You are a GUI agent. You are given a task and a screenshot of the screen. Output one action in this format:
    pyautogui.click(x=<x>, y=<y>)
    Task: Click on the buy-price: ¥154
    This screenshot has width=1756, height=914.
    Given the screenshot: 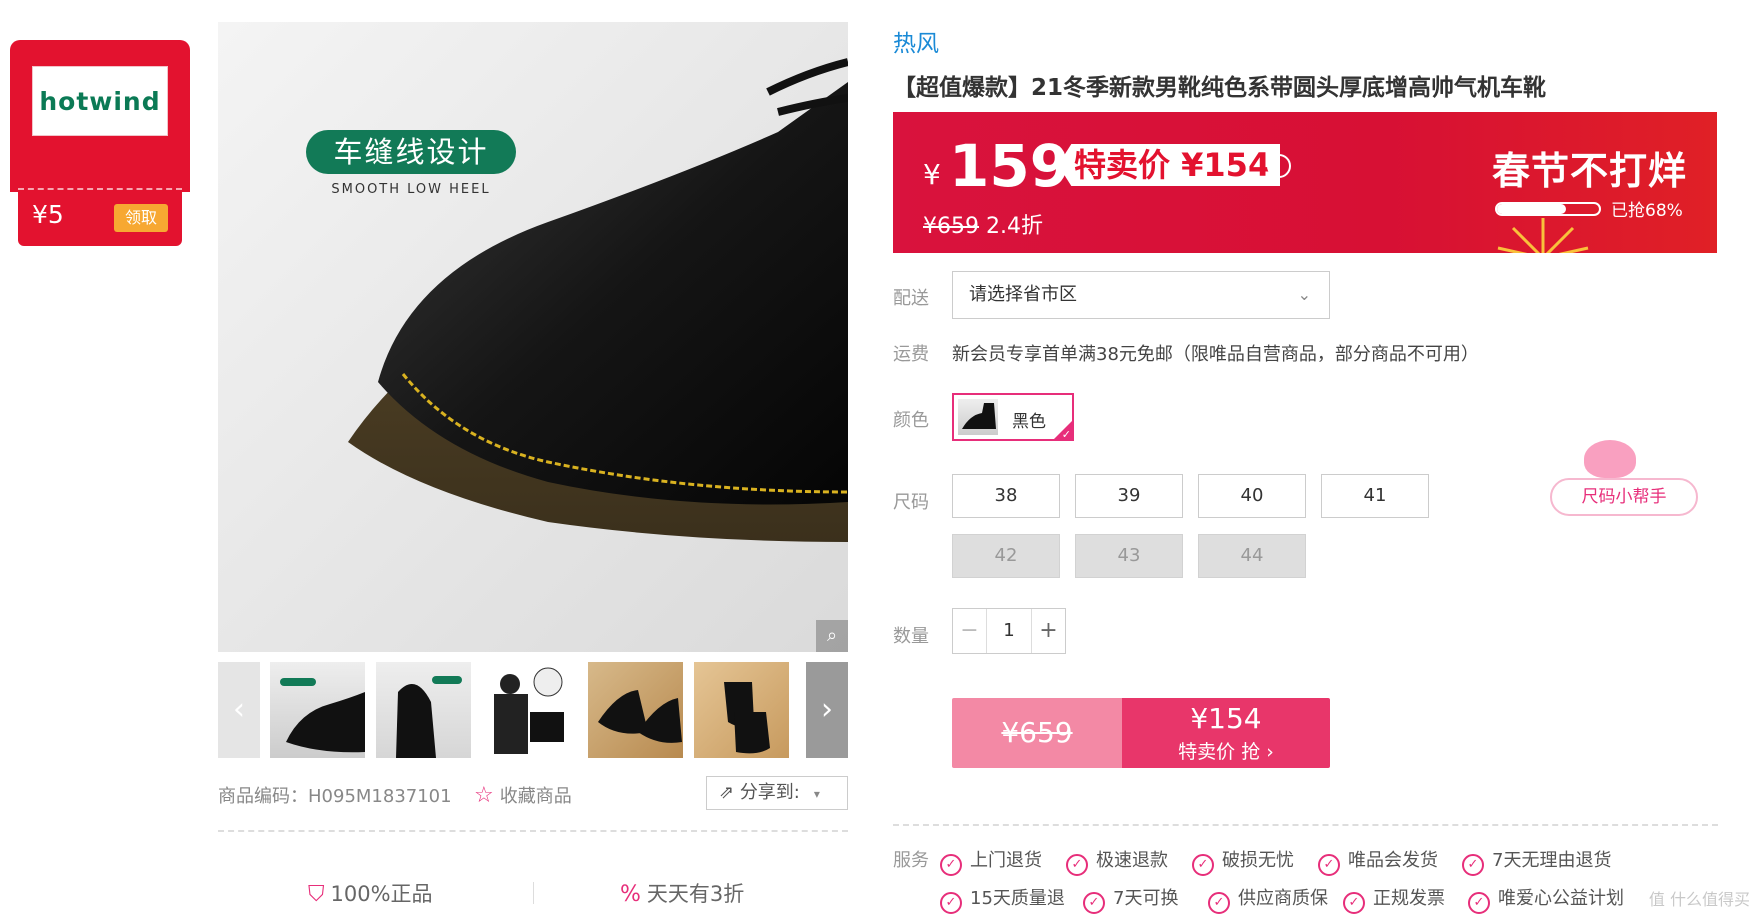 What is the action you would take?
    pyautogui.click(x=1226, y=718)
    